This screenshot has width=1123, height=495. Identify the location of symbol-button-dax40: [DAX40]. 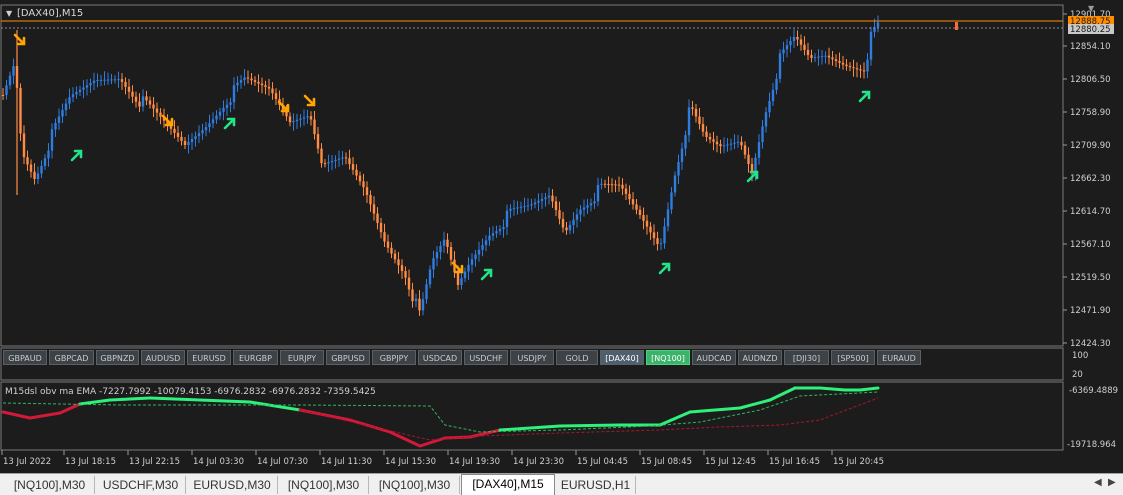
(622, 357).